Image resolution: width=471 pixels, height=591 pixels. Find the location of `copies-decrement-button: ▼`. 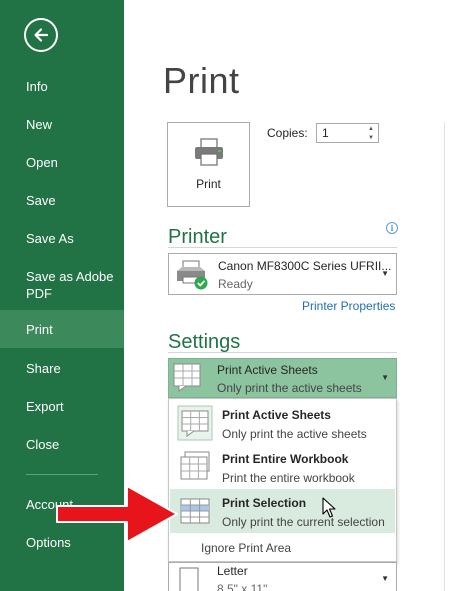

copies-decrement-button: ▼ is located at coordinates (371, 137).